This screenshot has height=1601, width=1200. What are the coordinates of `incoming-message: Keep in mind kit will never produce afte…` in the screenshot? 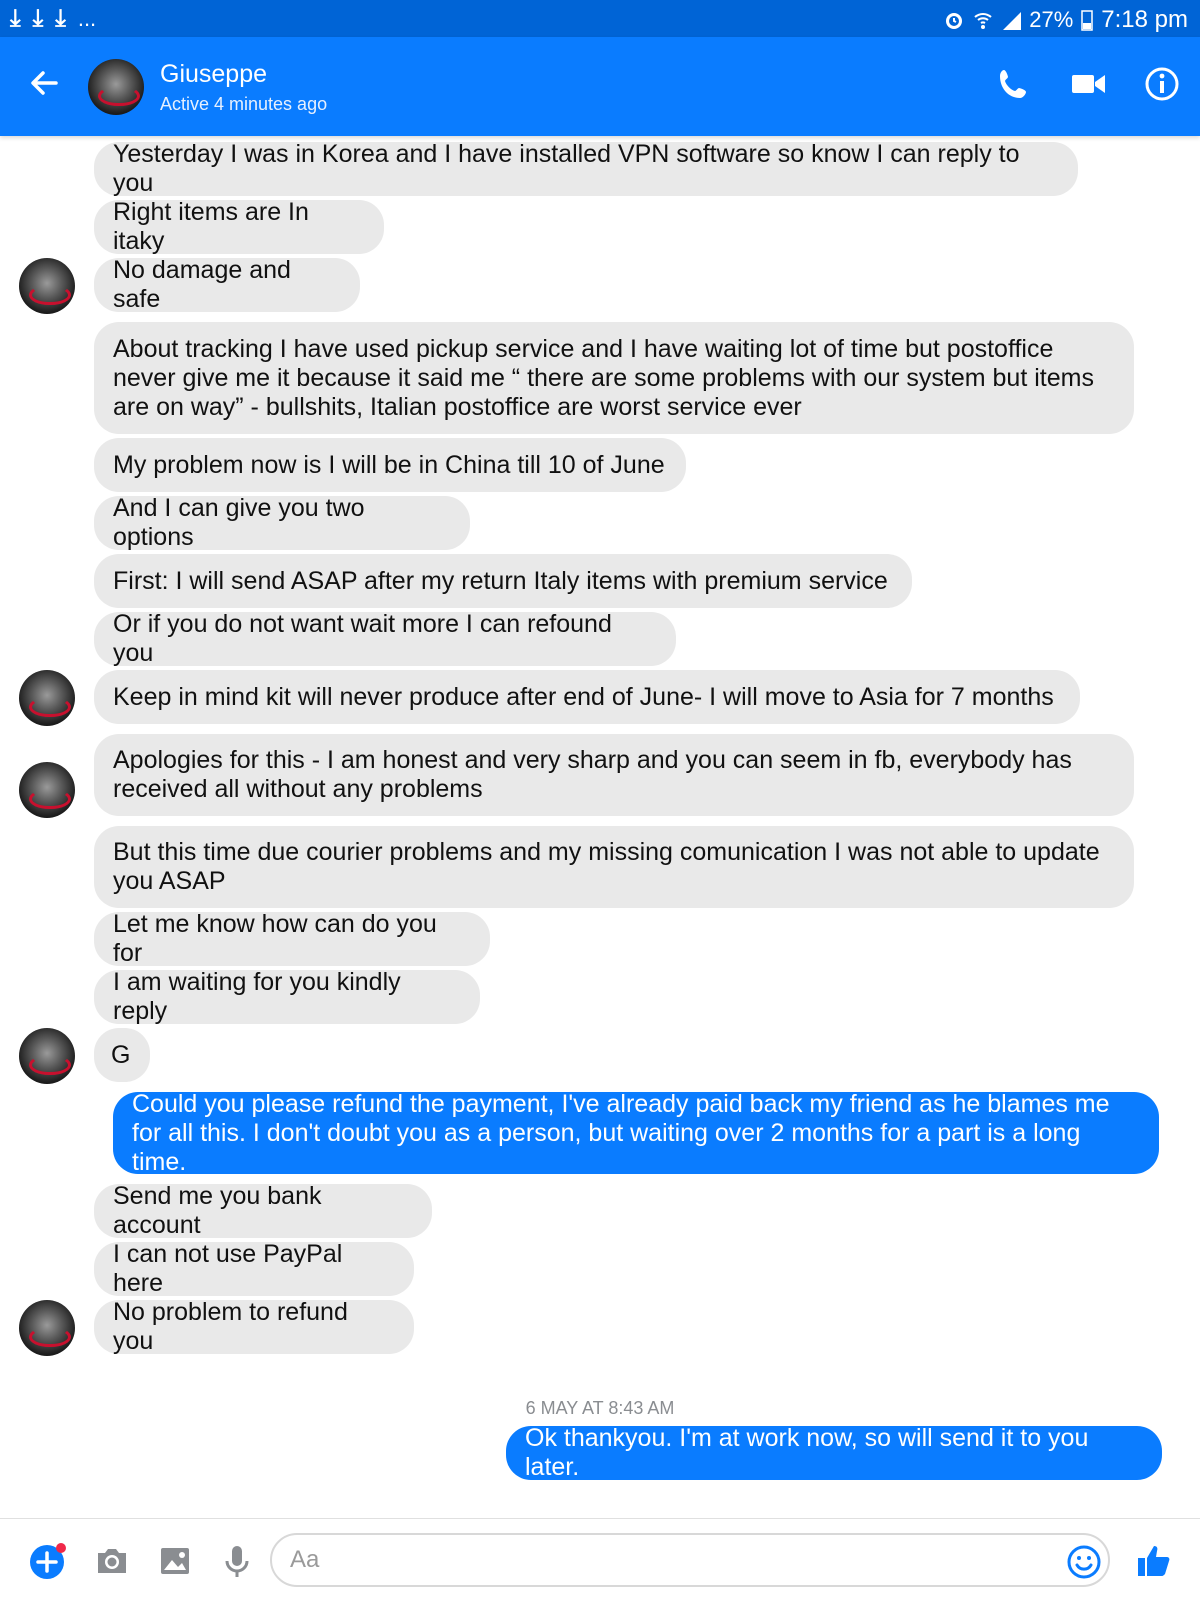 It's located at (587, 697).